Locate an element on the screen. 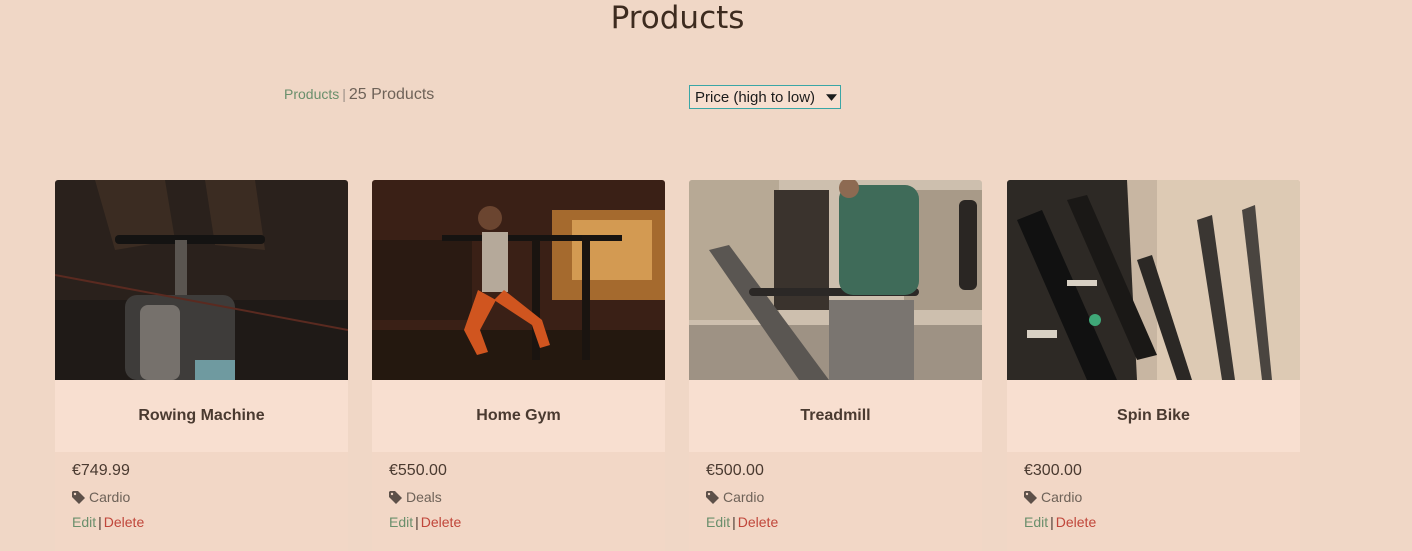 Image resolution: width=1412 pixels, height=551 pixels. product-name: Spin Bike is located at coordinates (1153, 416).